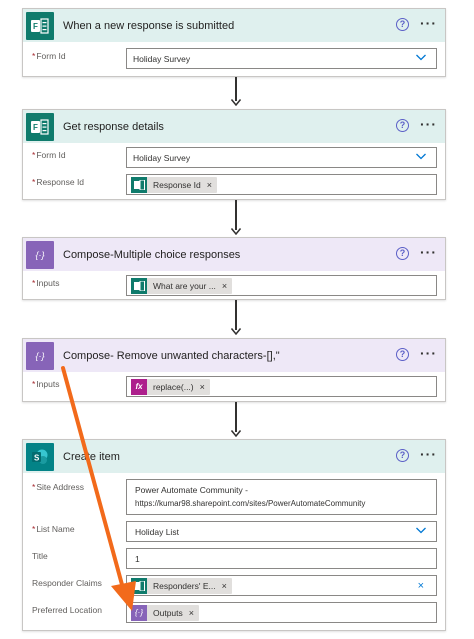  What do you see at coordinates (281, 558) in the screenshot?
I see `title-input: 1` at bounding box center [281, 558].